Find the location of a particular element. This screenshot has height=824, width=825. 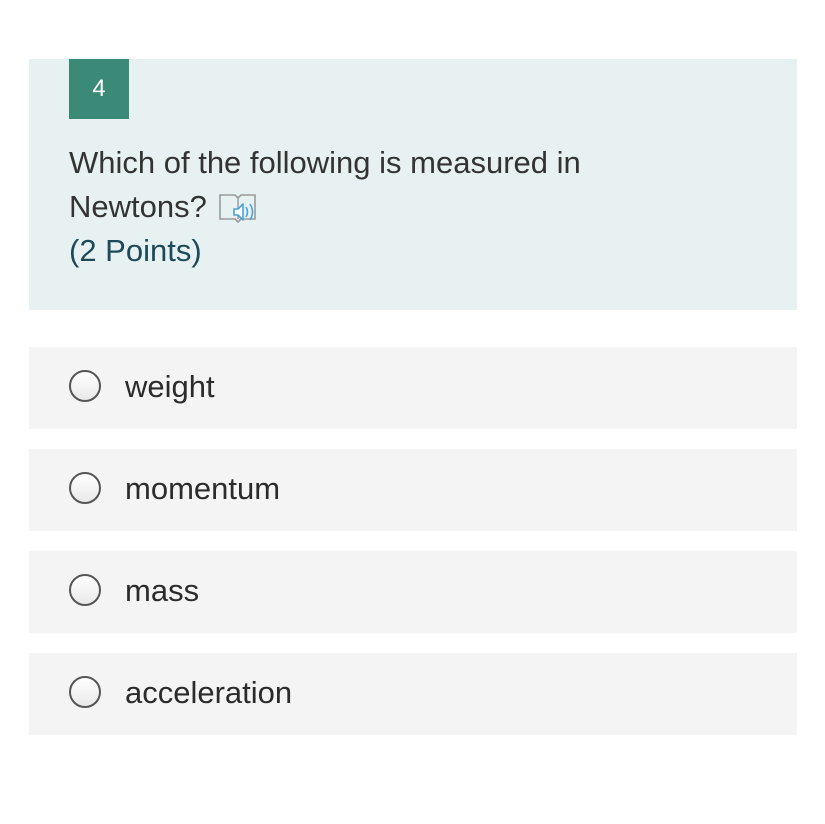

answer-option-acceleration: acceleration is located at coordinates (413, 694).